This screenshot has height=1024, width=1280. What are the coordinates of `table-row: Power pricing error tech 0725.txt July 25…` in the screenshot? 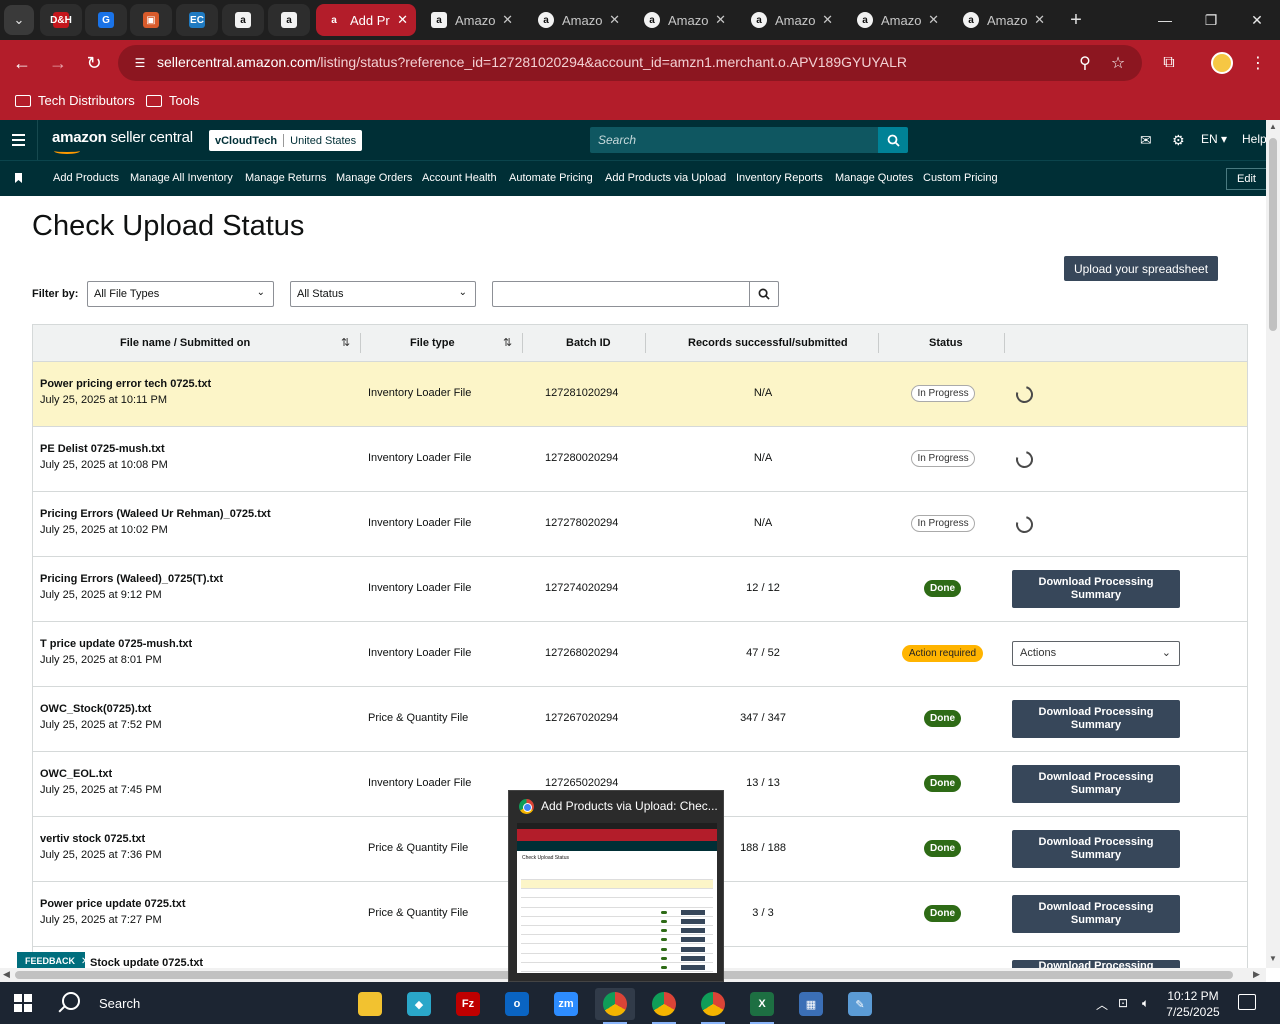 It's located at (640, 394).